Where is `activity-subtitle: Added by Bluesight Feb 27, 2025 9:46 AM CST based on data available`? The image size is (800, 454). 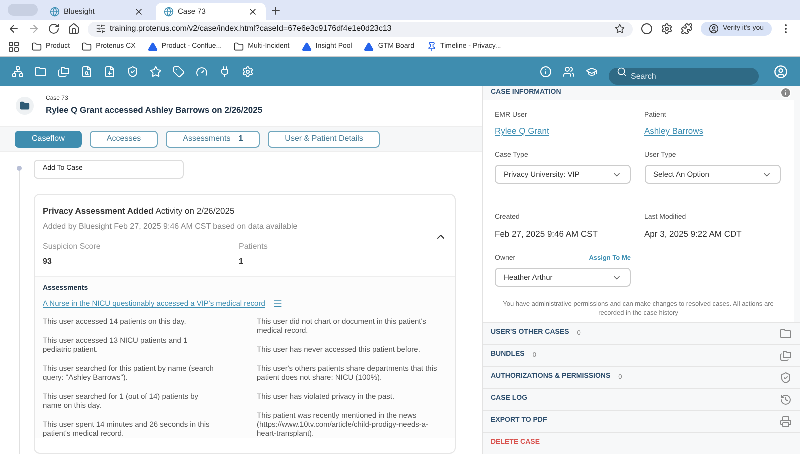 activity-subtitle: Added by Bluesight Feb 27, 2025 9:46 AM CST based on data available is located at coordinates (171, 226).